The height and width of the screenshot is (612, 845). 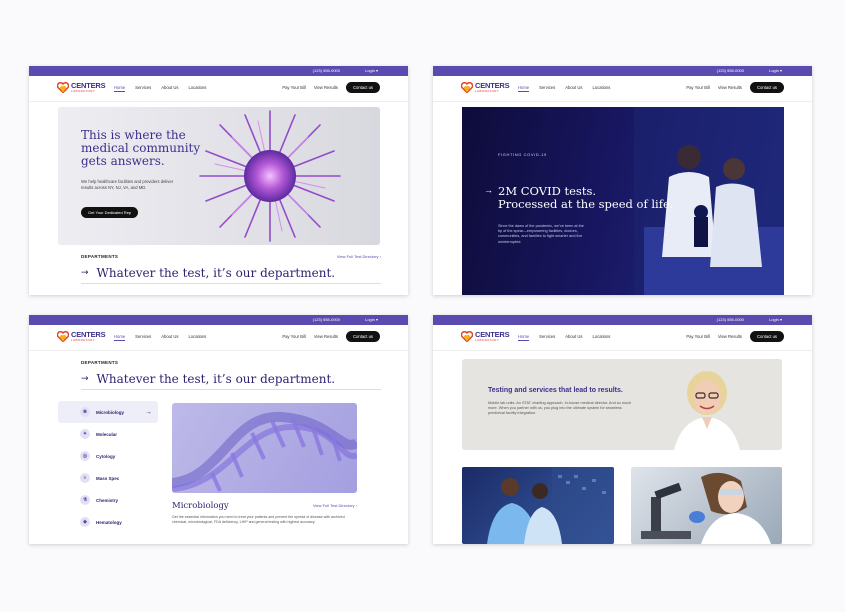 I want to click on dept-molecular: ✦ Molecular, so click(x=108, y=434).